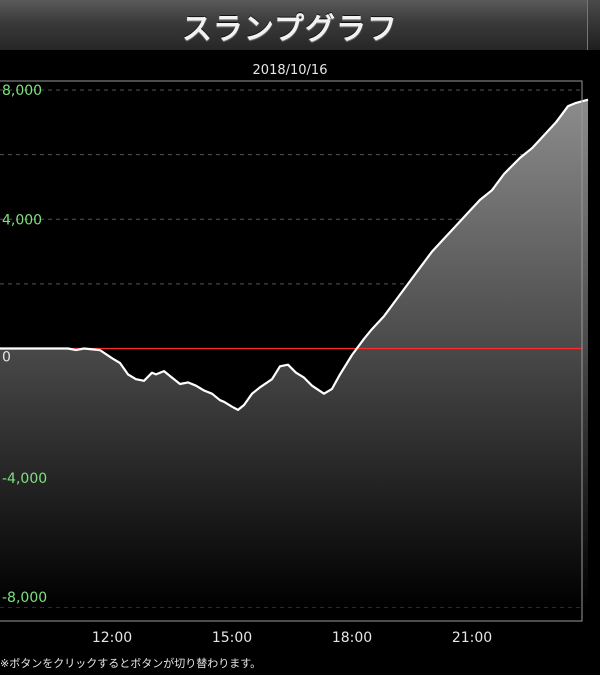 This screenshot has height=675, width=600. Describe the element at coordinates (292, 638) in the screenshot. I see `x-tick-labels: 12:00 15:00 18:00 21:00` at that location.